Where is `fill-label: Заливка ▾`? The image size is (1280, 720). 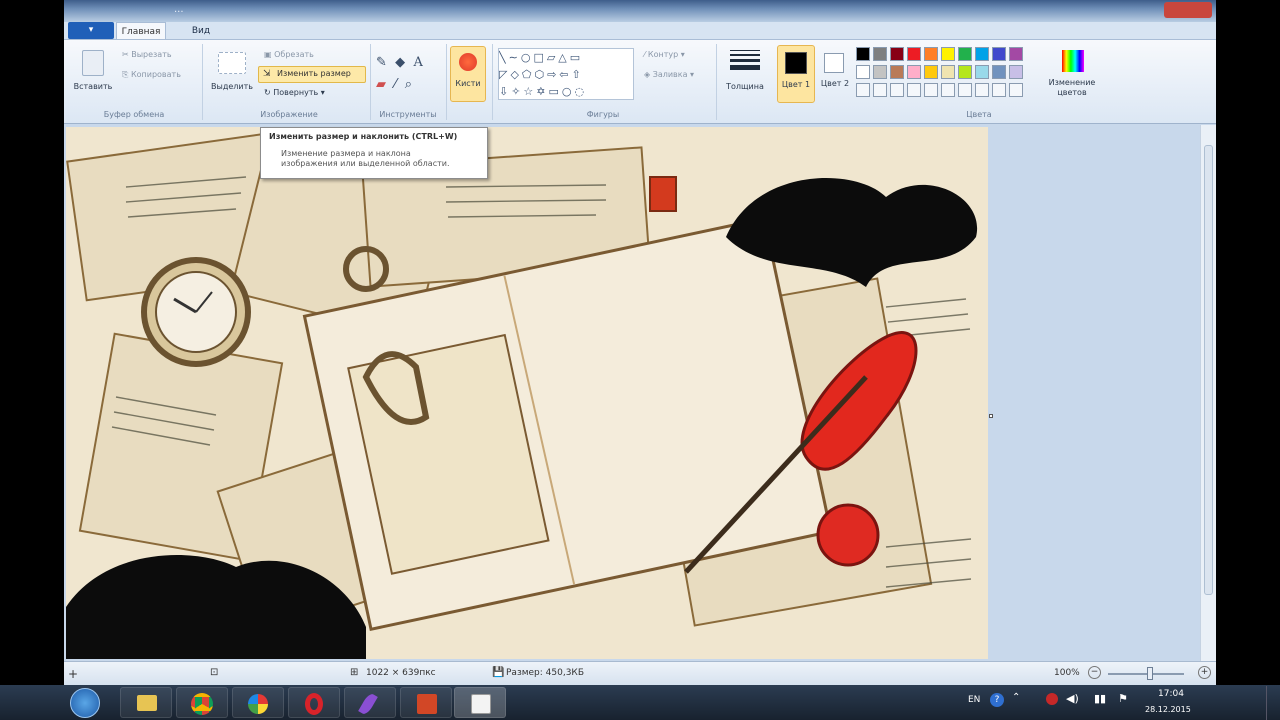
fill-label: Заливка ▾ is located at coordinates (673, 74).